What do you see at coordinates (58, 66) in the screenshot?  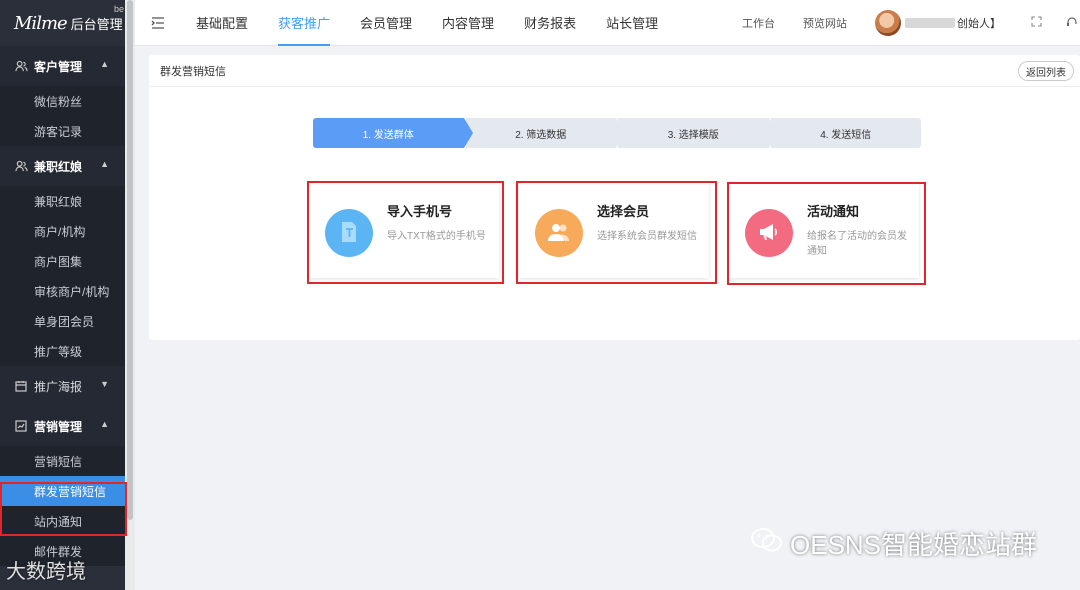 I see `sidebar-group-label: 客户管理` at bounding box center [58, 66].